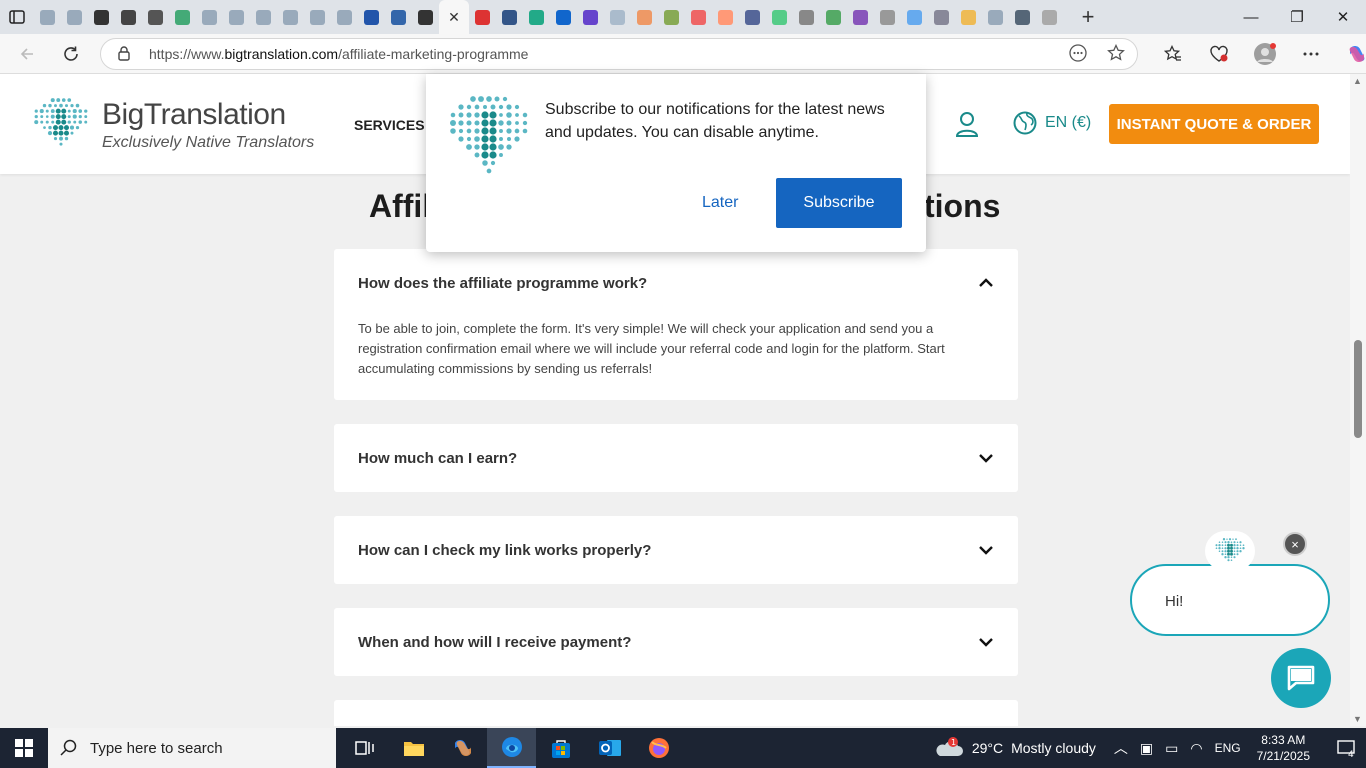  What do you see at coordinates (1116, 55) in the screenshot?
I see `favorite-star-icon` at bounding box center [1116, 55].